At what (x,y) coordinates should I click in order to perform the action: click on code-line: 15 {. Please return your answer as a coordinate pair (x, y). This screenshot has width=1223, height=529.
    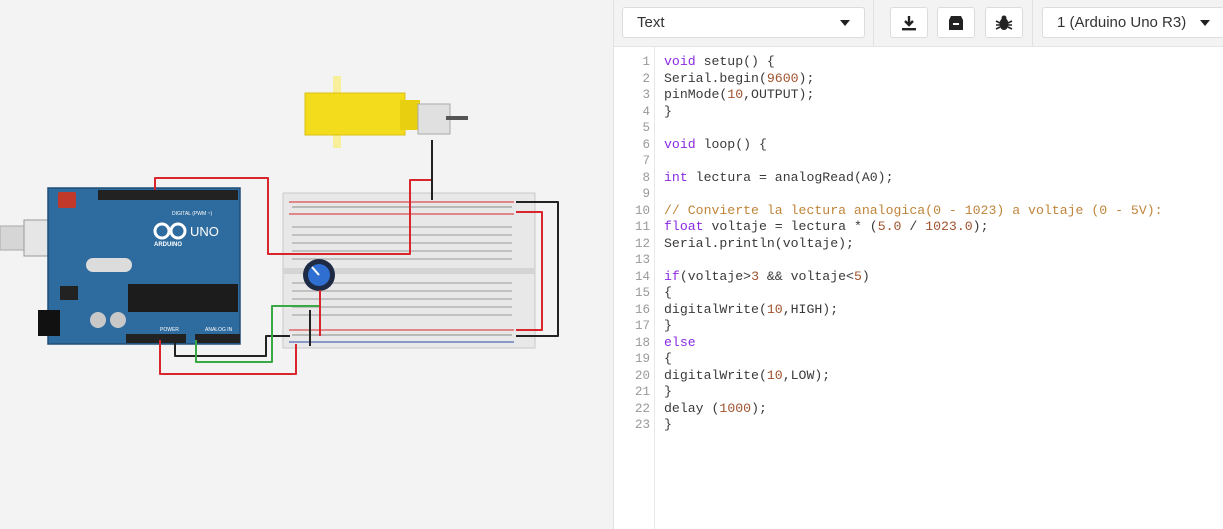
    Looking at the image, I should click on (914, 293).